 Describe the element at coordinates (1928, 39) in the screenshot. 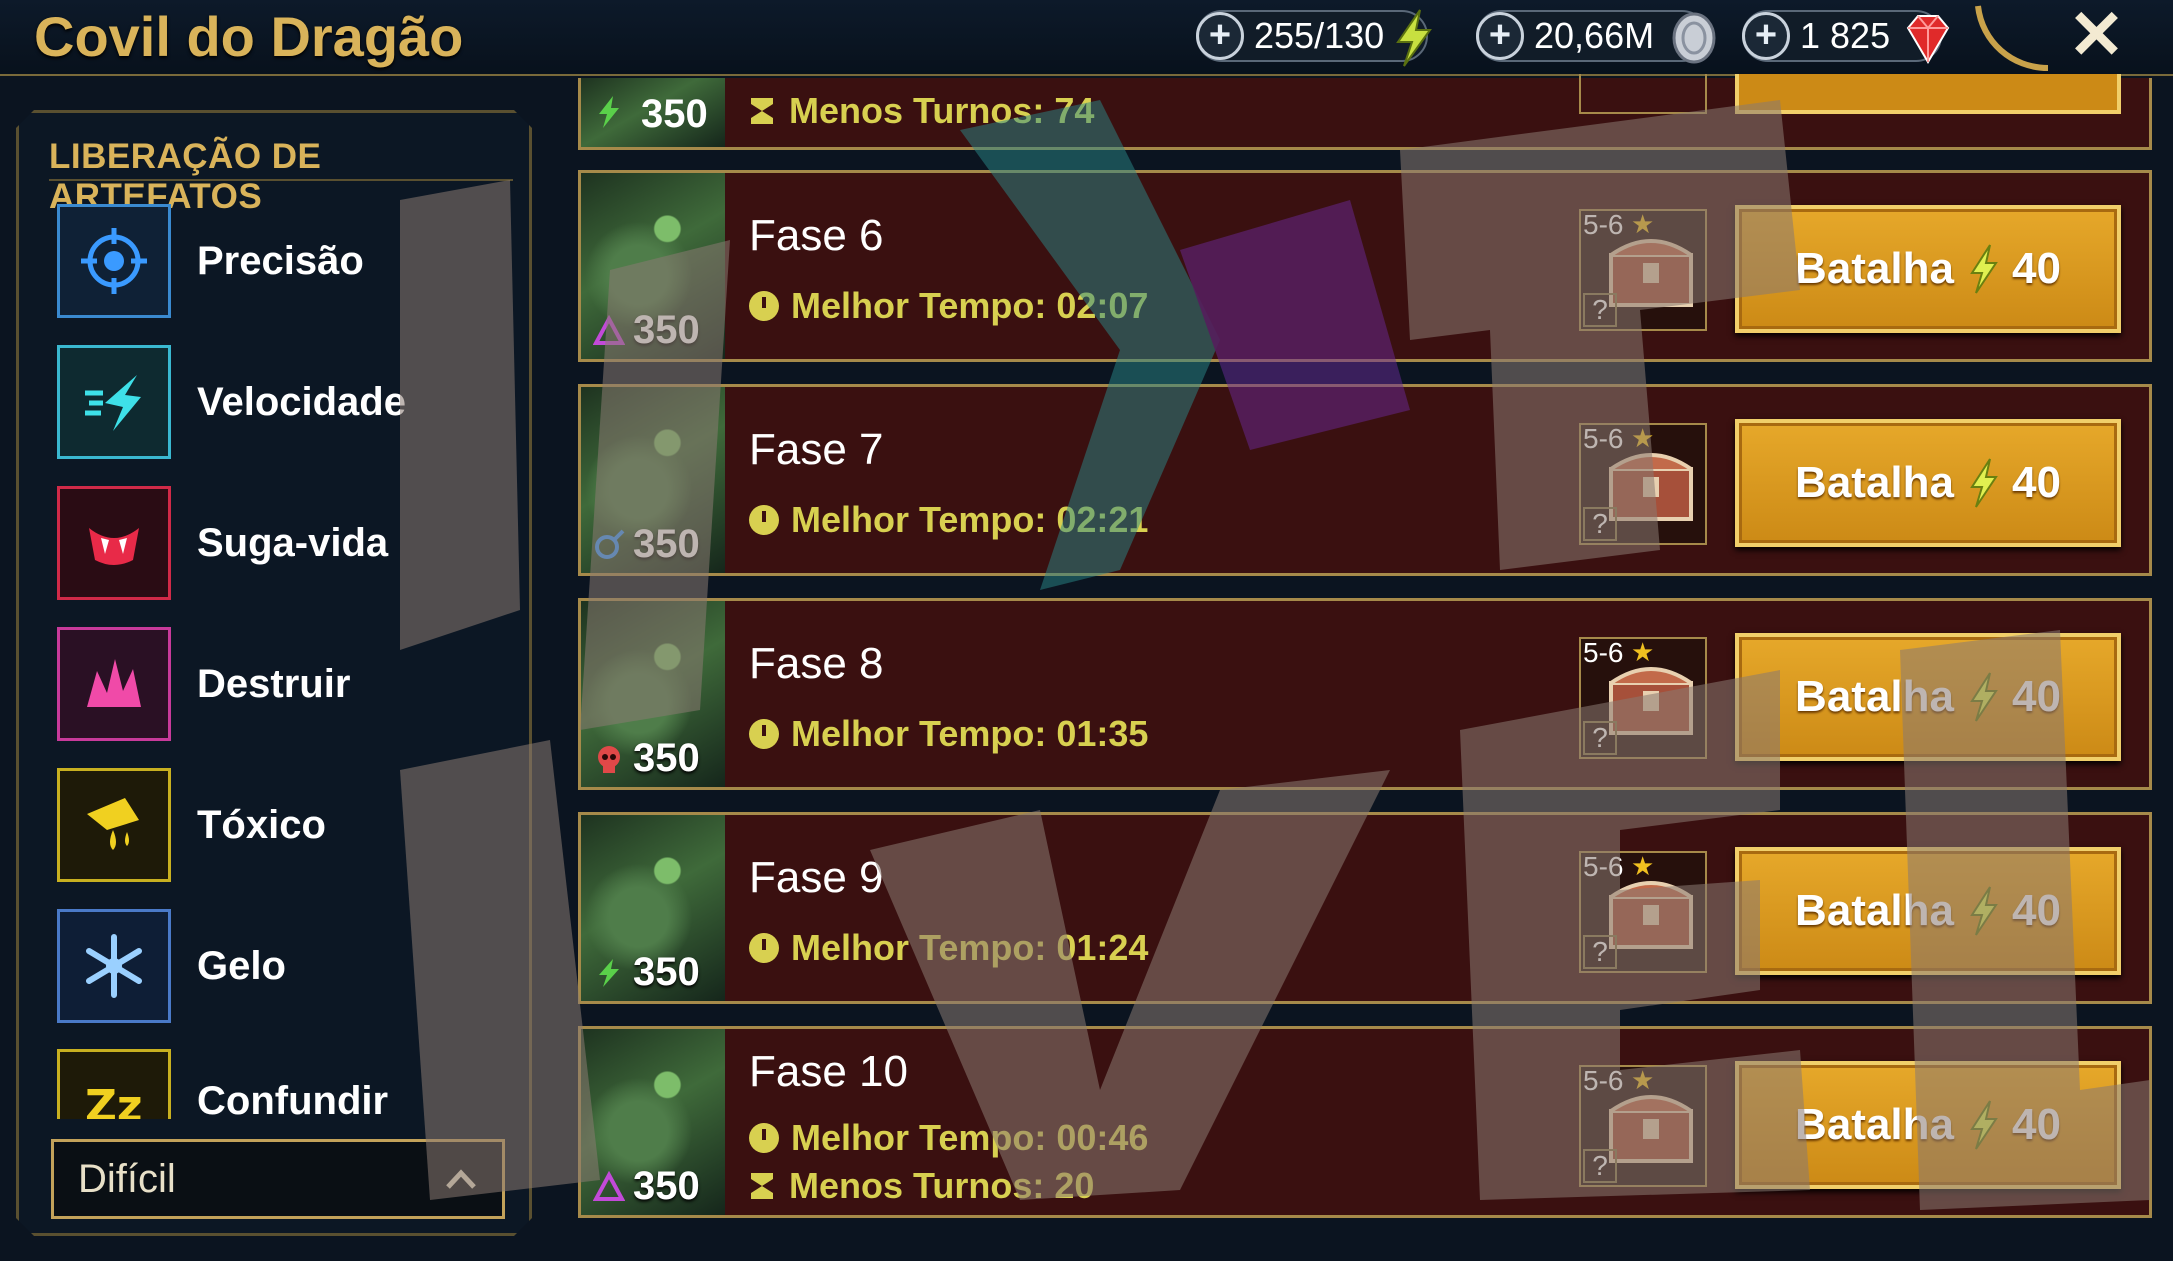

I see `ruby-icon` at that location.